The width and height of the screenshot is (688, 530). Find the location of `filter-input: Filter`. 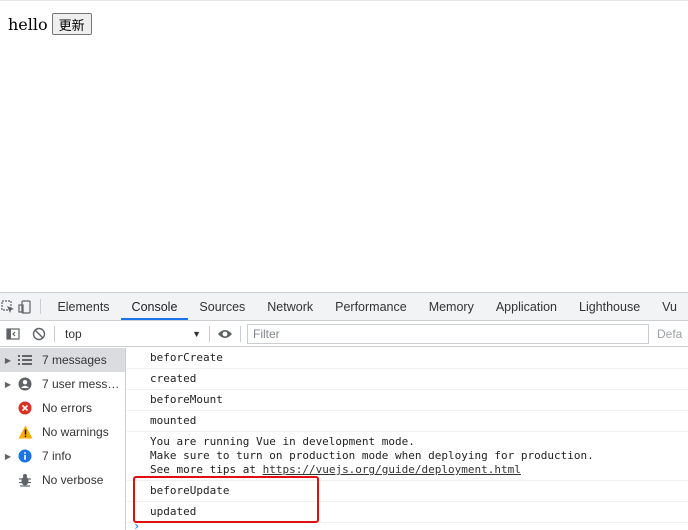

filter-input: Filter is located at coordinates (448, 333).